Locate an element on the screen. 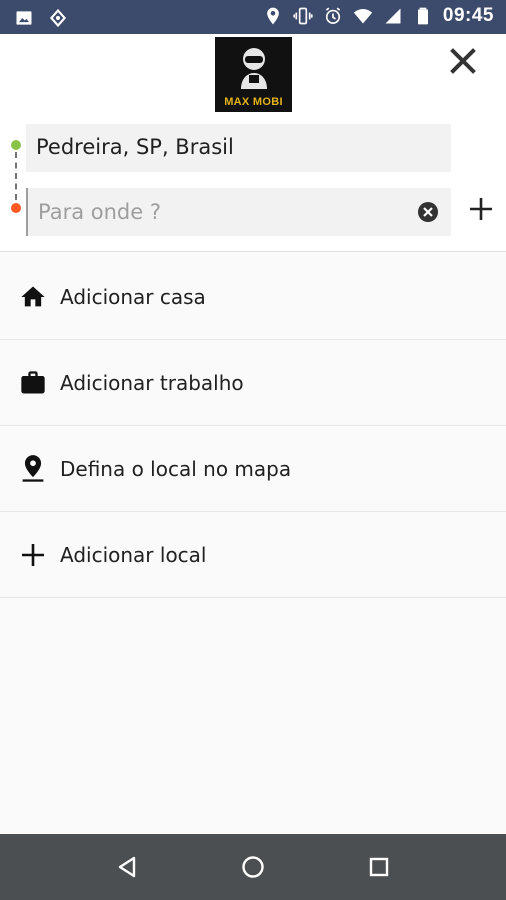 The width and height of the screenshot is (506, 900). recents-icon is located at coordinates (379, 867).